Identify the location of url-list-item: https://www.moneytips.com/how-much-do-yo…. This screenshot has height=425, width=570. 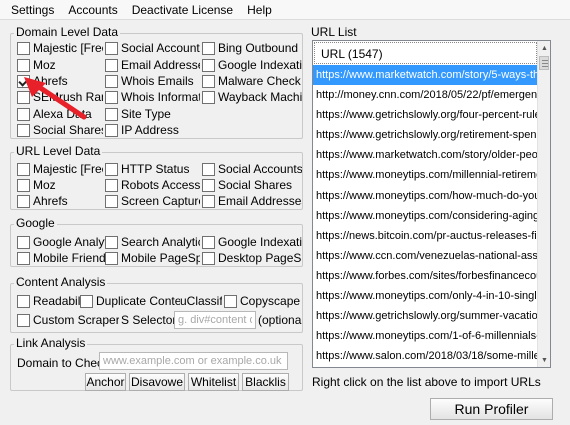
(425, 196).